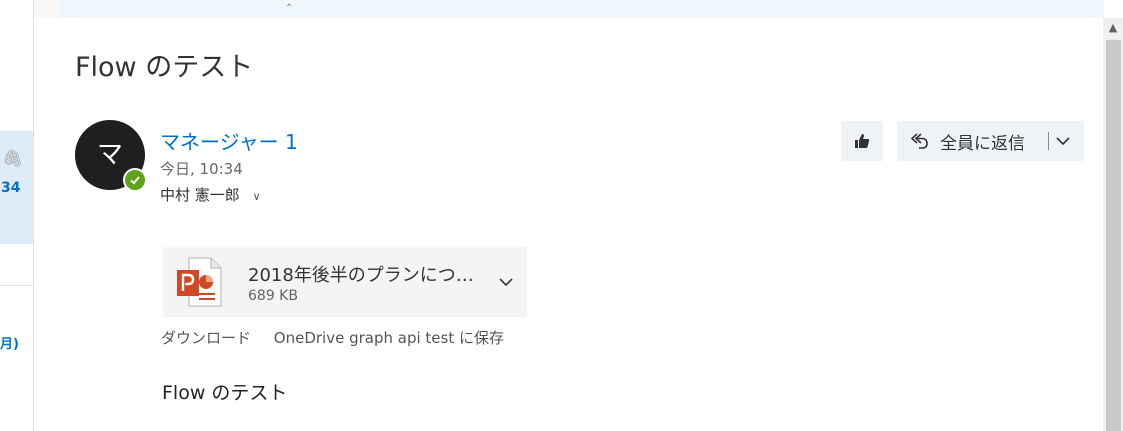 The width and height of the screenshot is (1123, 431). Describe the element at coordinates (581, 9) in the screenshot. I see `reading-pane-toolbar: ‸` at that location.